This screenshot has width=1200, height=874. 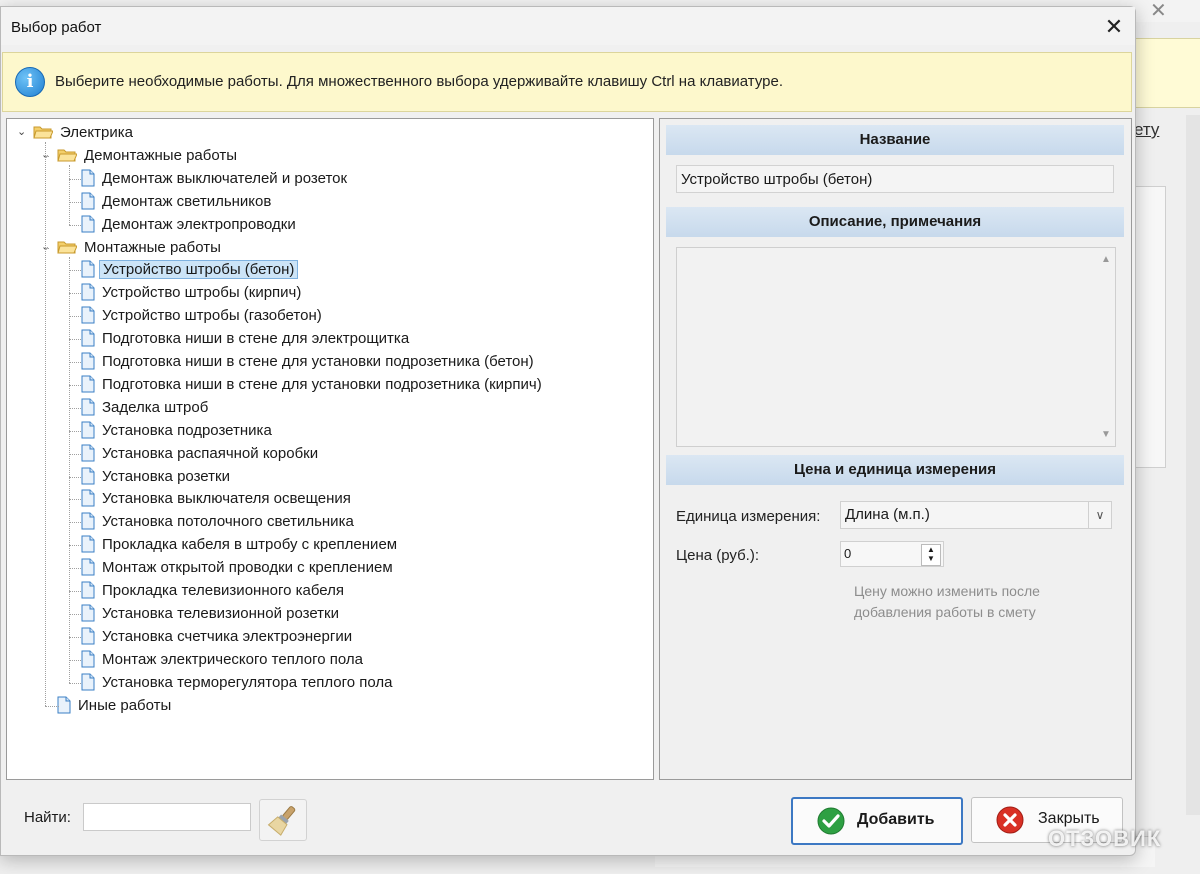 I want to click on tree-item: Демонтаж электропроводки, so click(x=327, y=225).